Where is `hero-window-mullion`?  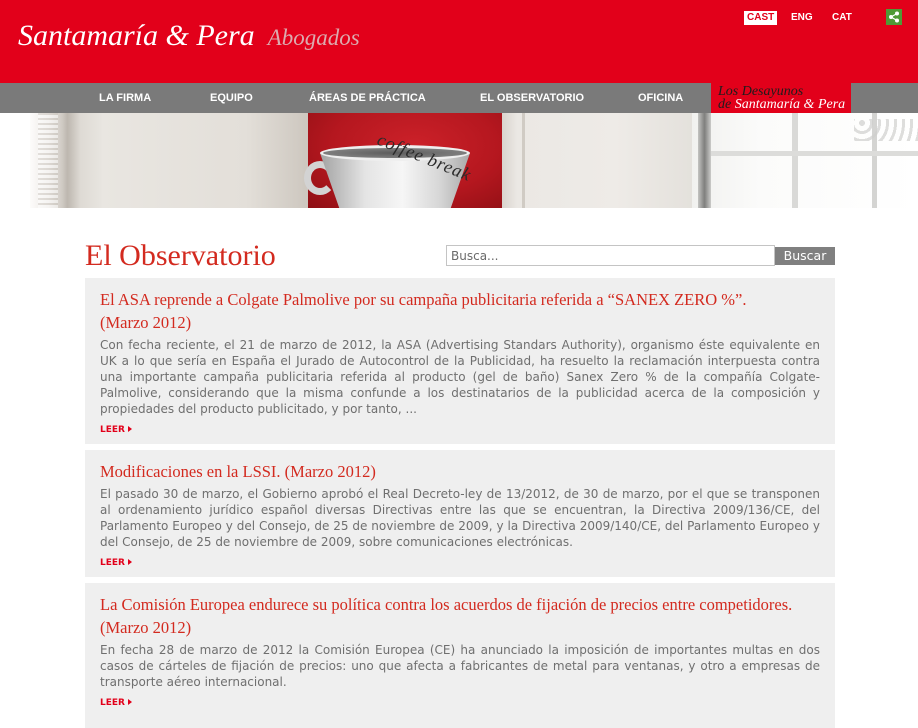
hero-window-mullion is located at coordinates (795, 160).